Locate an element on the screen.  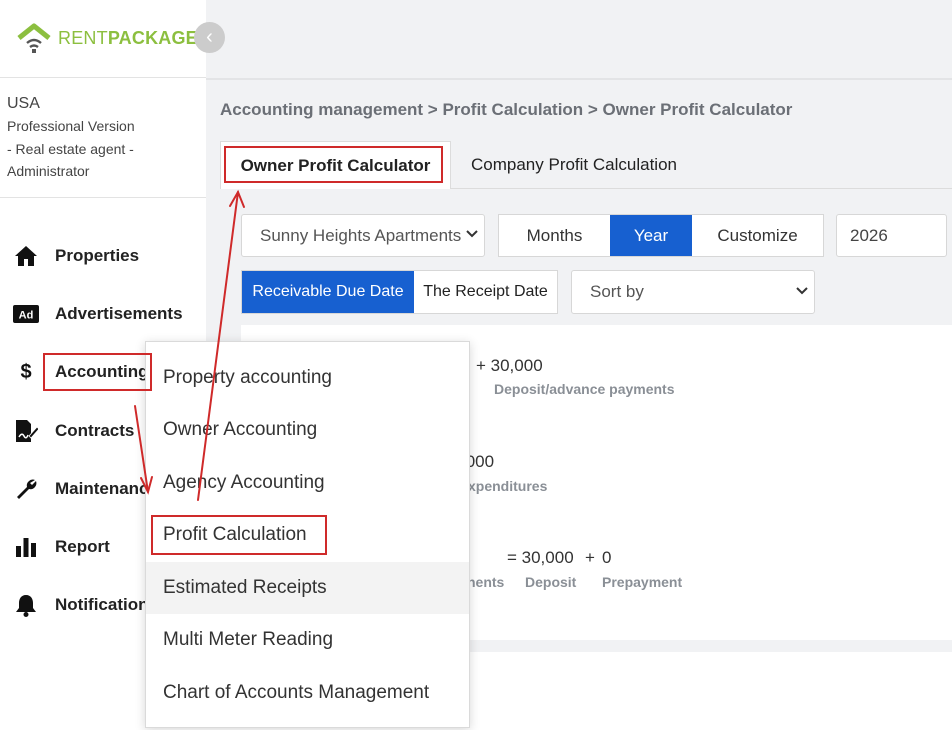
bar-chart-icon is located at coordinates (26, 547).